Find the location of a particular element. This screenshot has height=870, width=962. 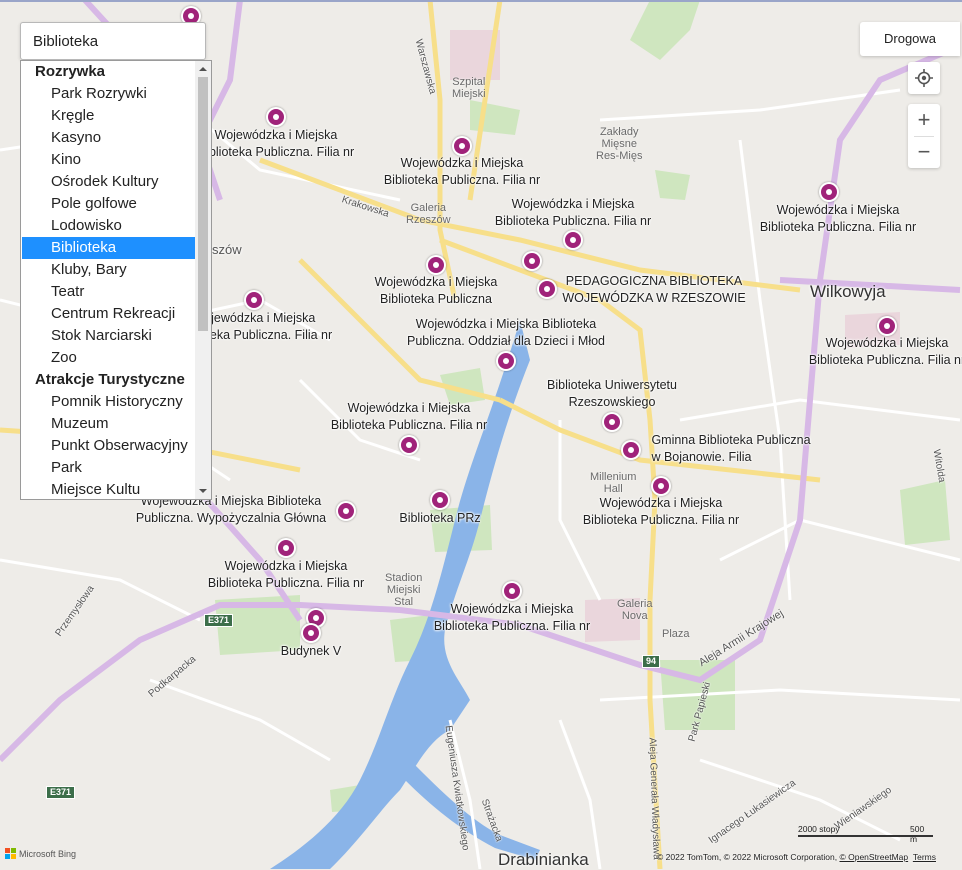

option-teatr: Teatr is located at coordinates (108, 292).